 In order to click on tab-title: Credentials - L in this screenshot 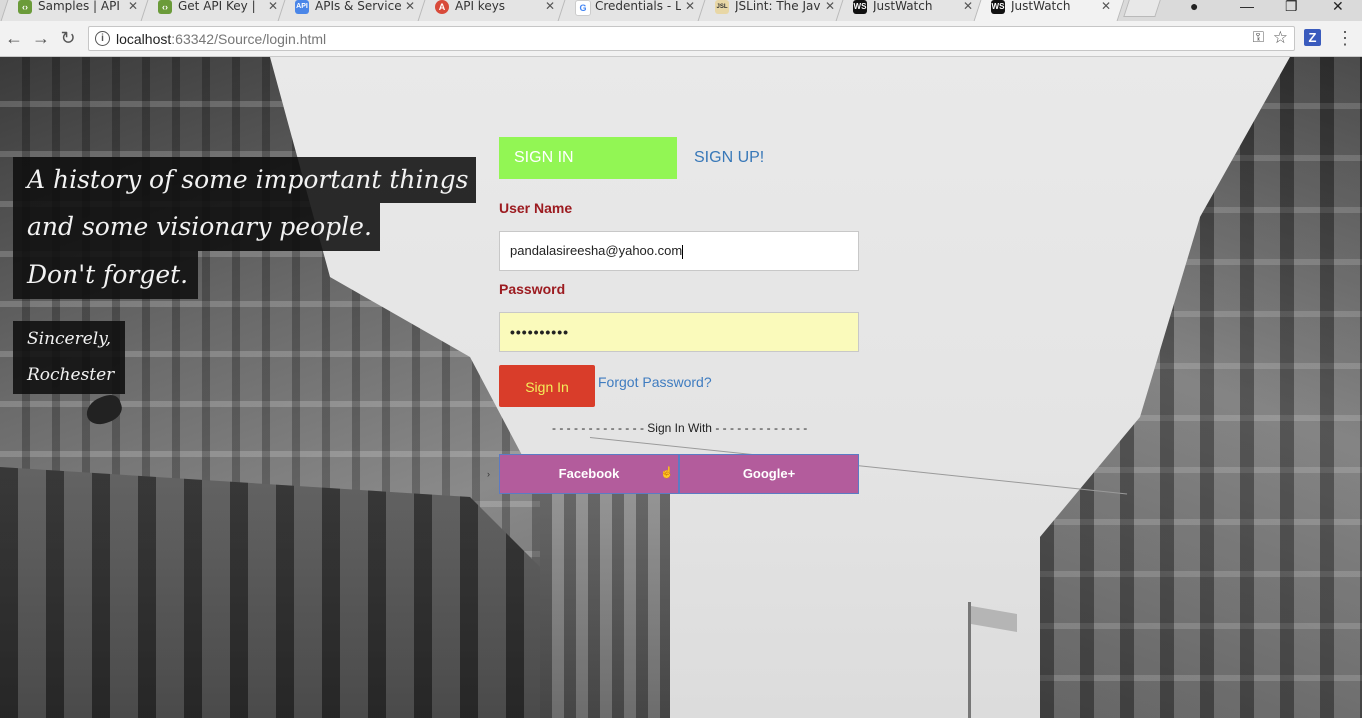, I will do `click(638, 6)`.